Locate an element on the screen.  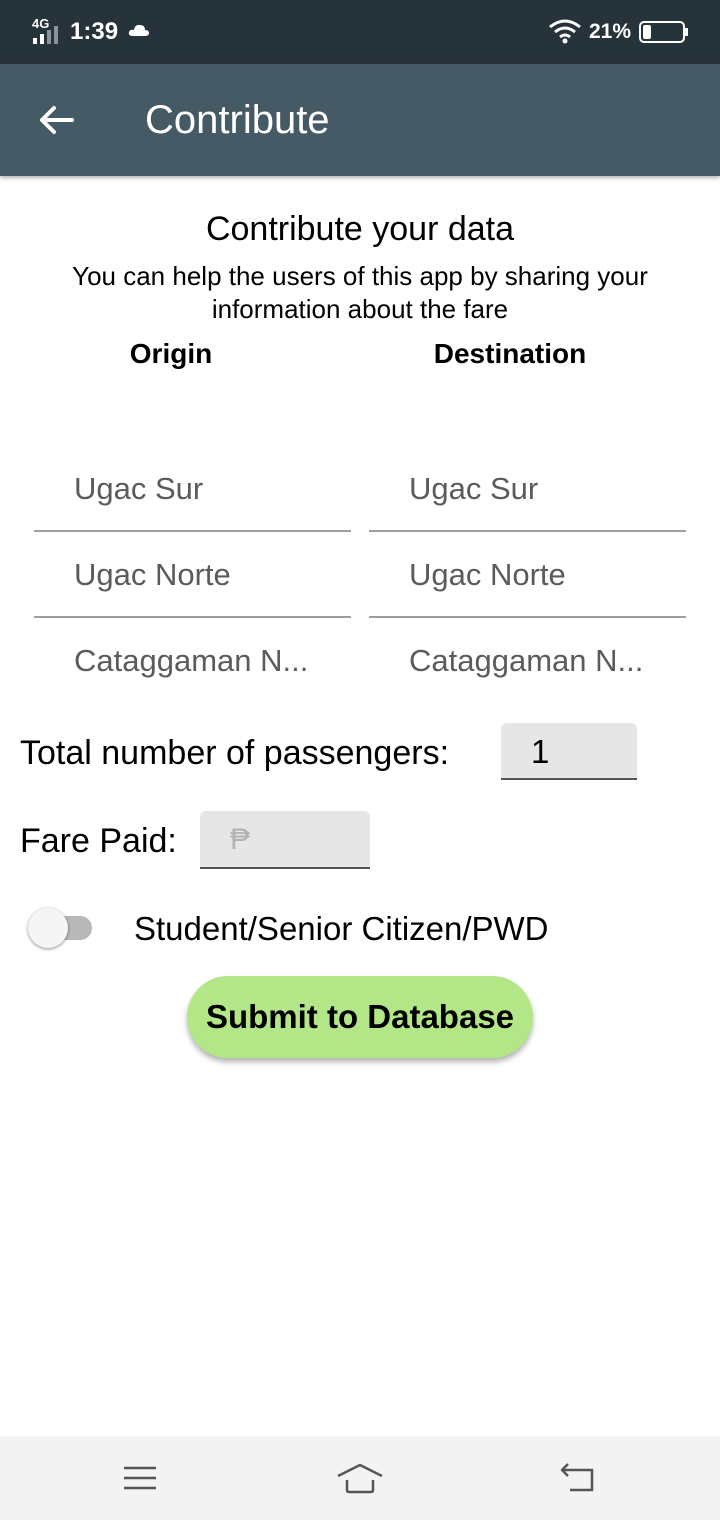
arrow-back-icon is located at coordinates (57, 120).